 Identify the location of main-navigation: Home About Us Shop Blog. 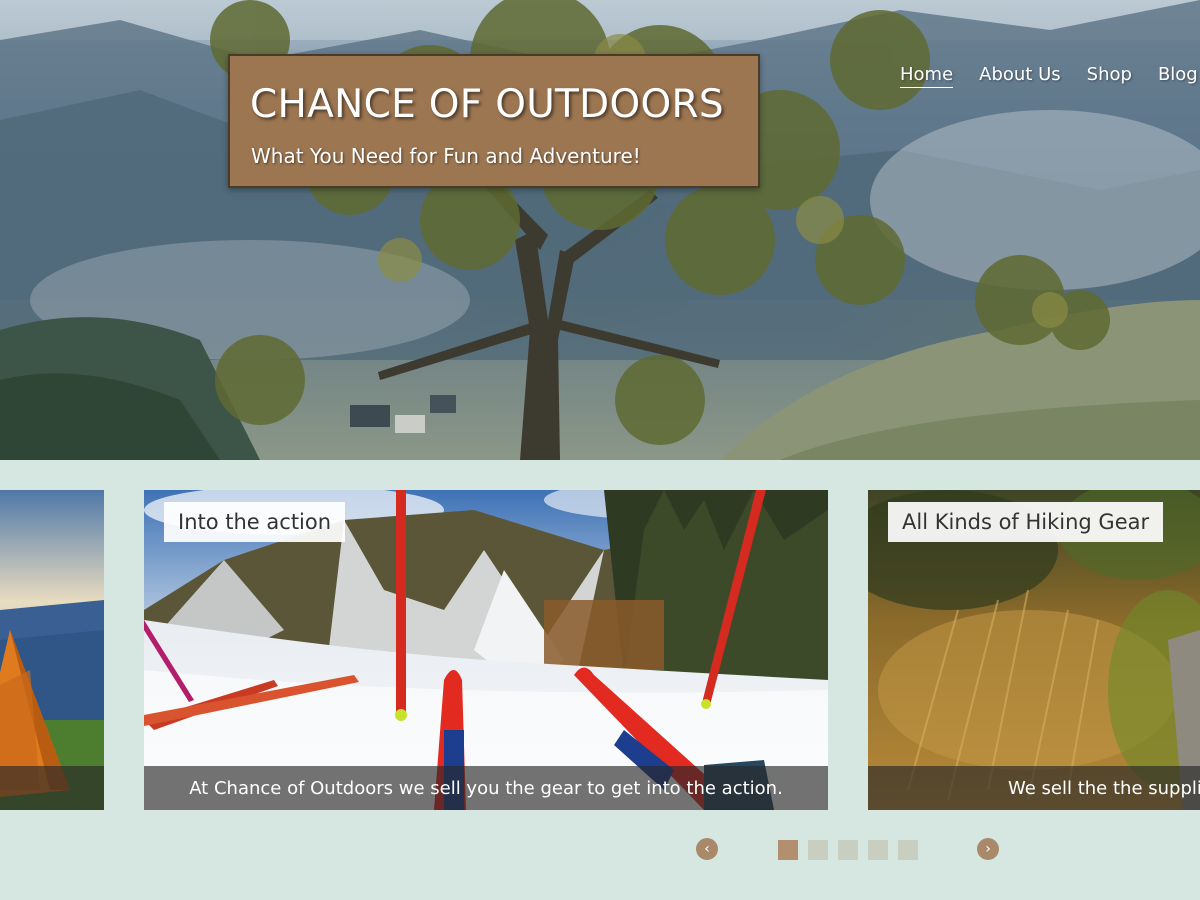
(1049, 76).